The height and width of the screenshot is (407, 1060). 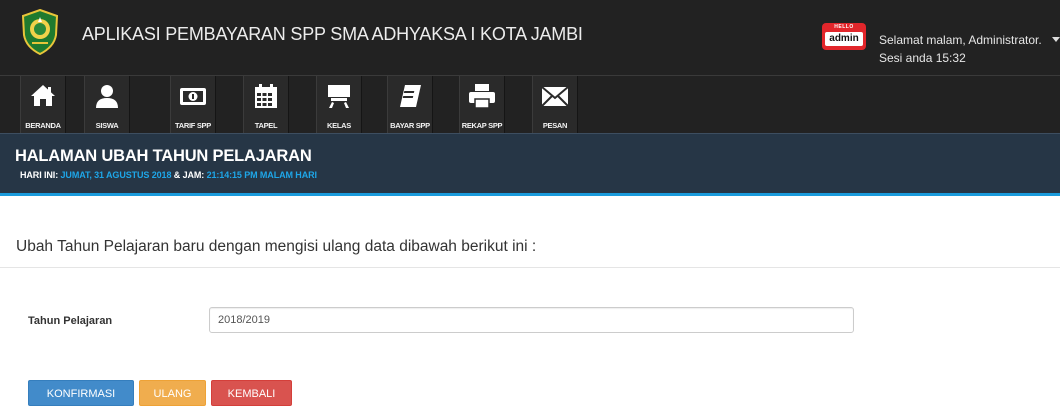 I want to click on nav-item-tapel: TAPEL, so click(x=266, y=104).